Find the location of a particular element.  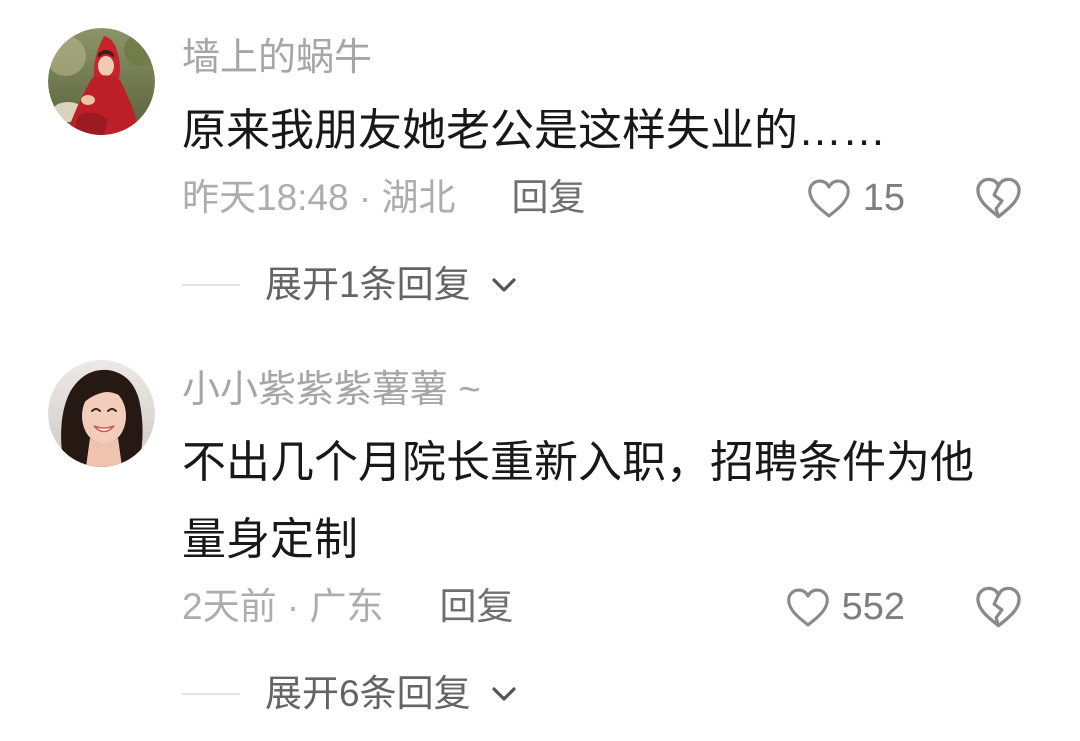

like-button: 15 is located at coordinates (856, 198).